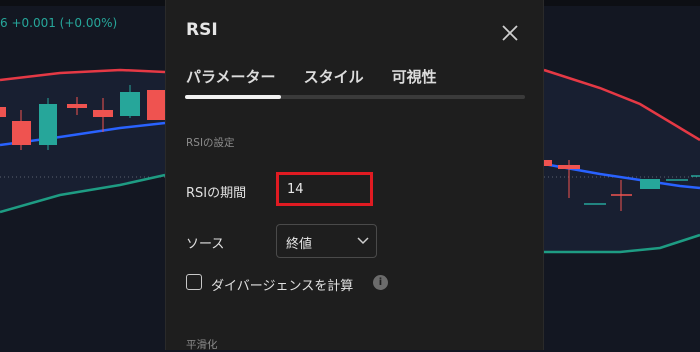 The width and height of the screenshot is (700, 352). Describe the element at coordinates (205, 244) in the screenshot. I see `source-label: ソース` at that location.